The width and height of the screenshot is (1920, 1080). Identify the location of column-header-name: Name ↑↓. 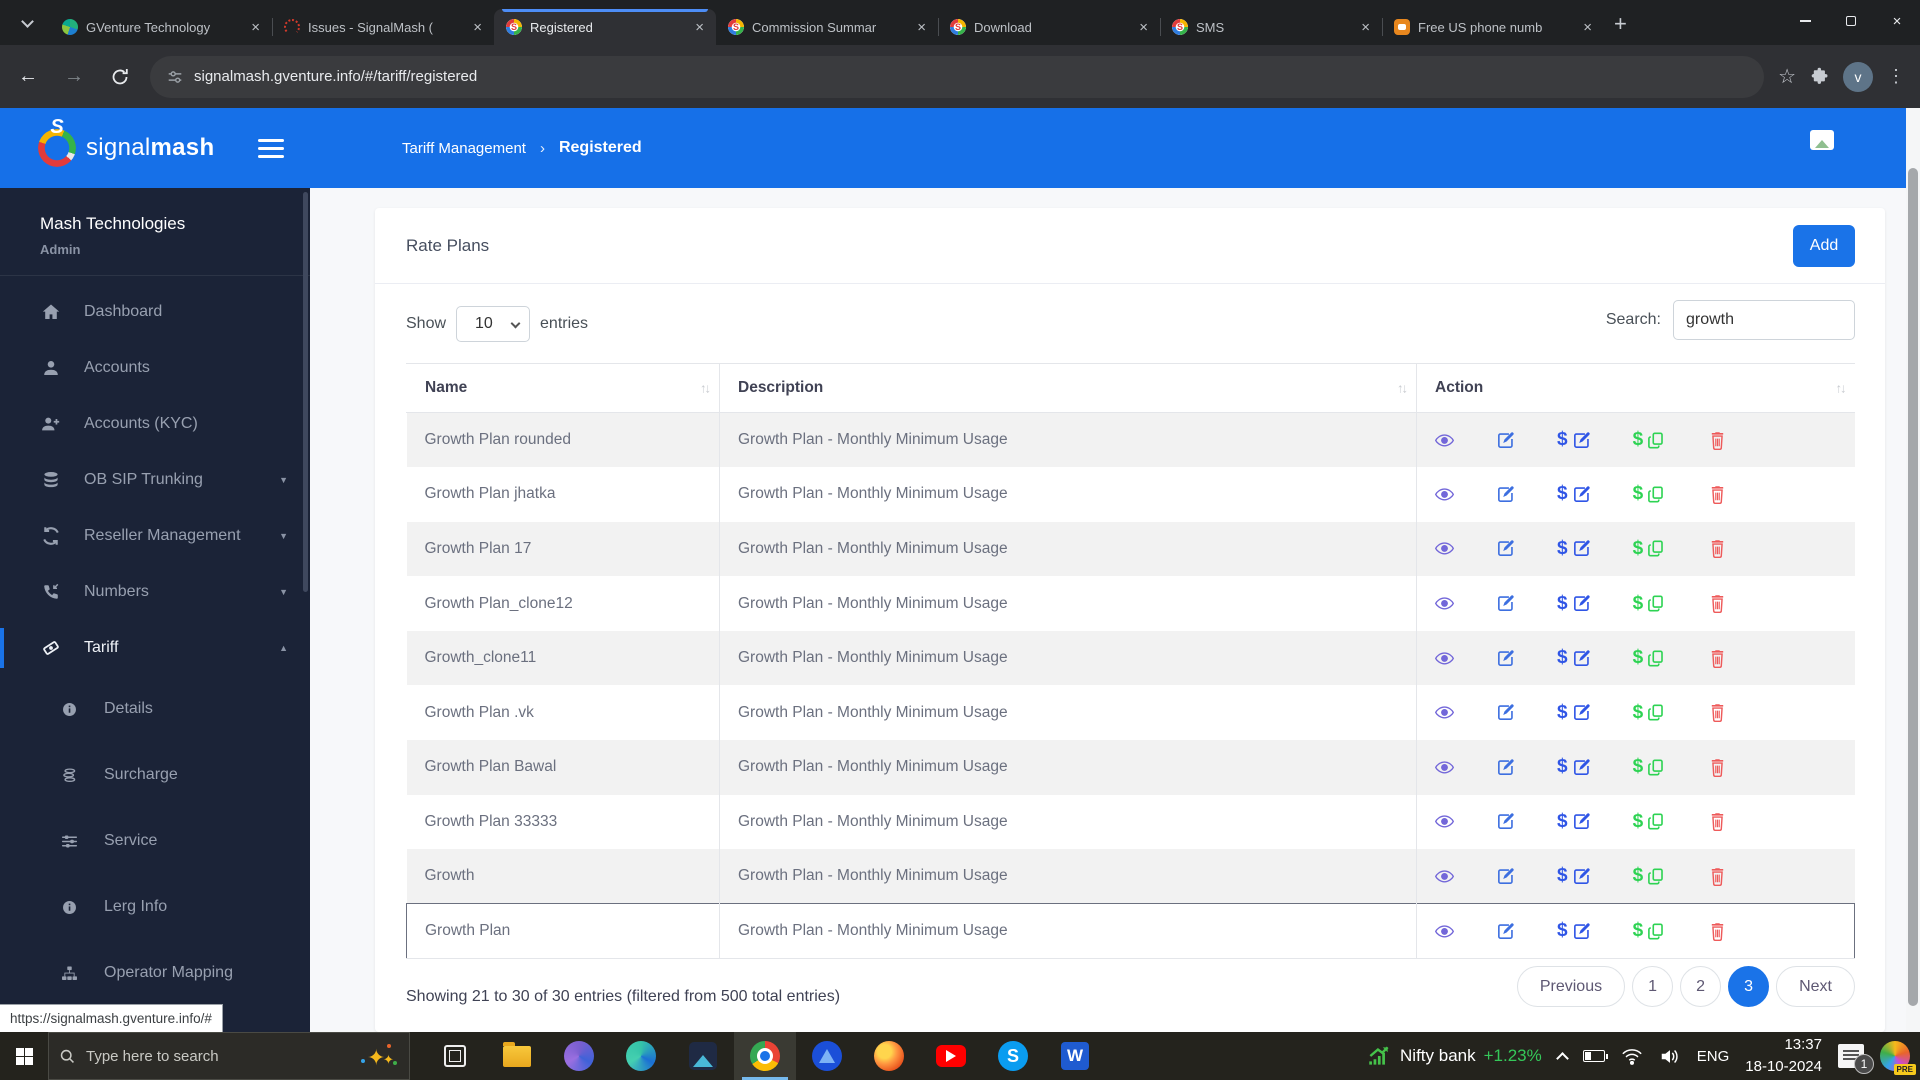
(563, 388).